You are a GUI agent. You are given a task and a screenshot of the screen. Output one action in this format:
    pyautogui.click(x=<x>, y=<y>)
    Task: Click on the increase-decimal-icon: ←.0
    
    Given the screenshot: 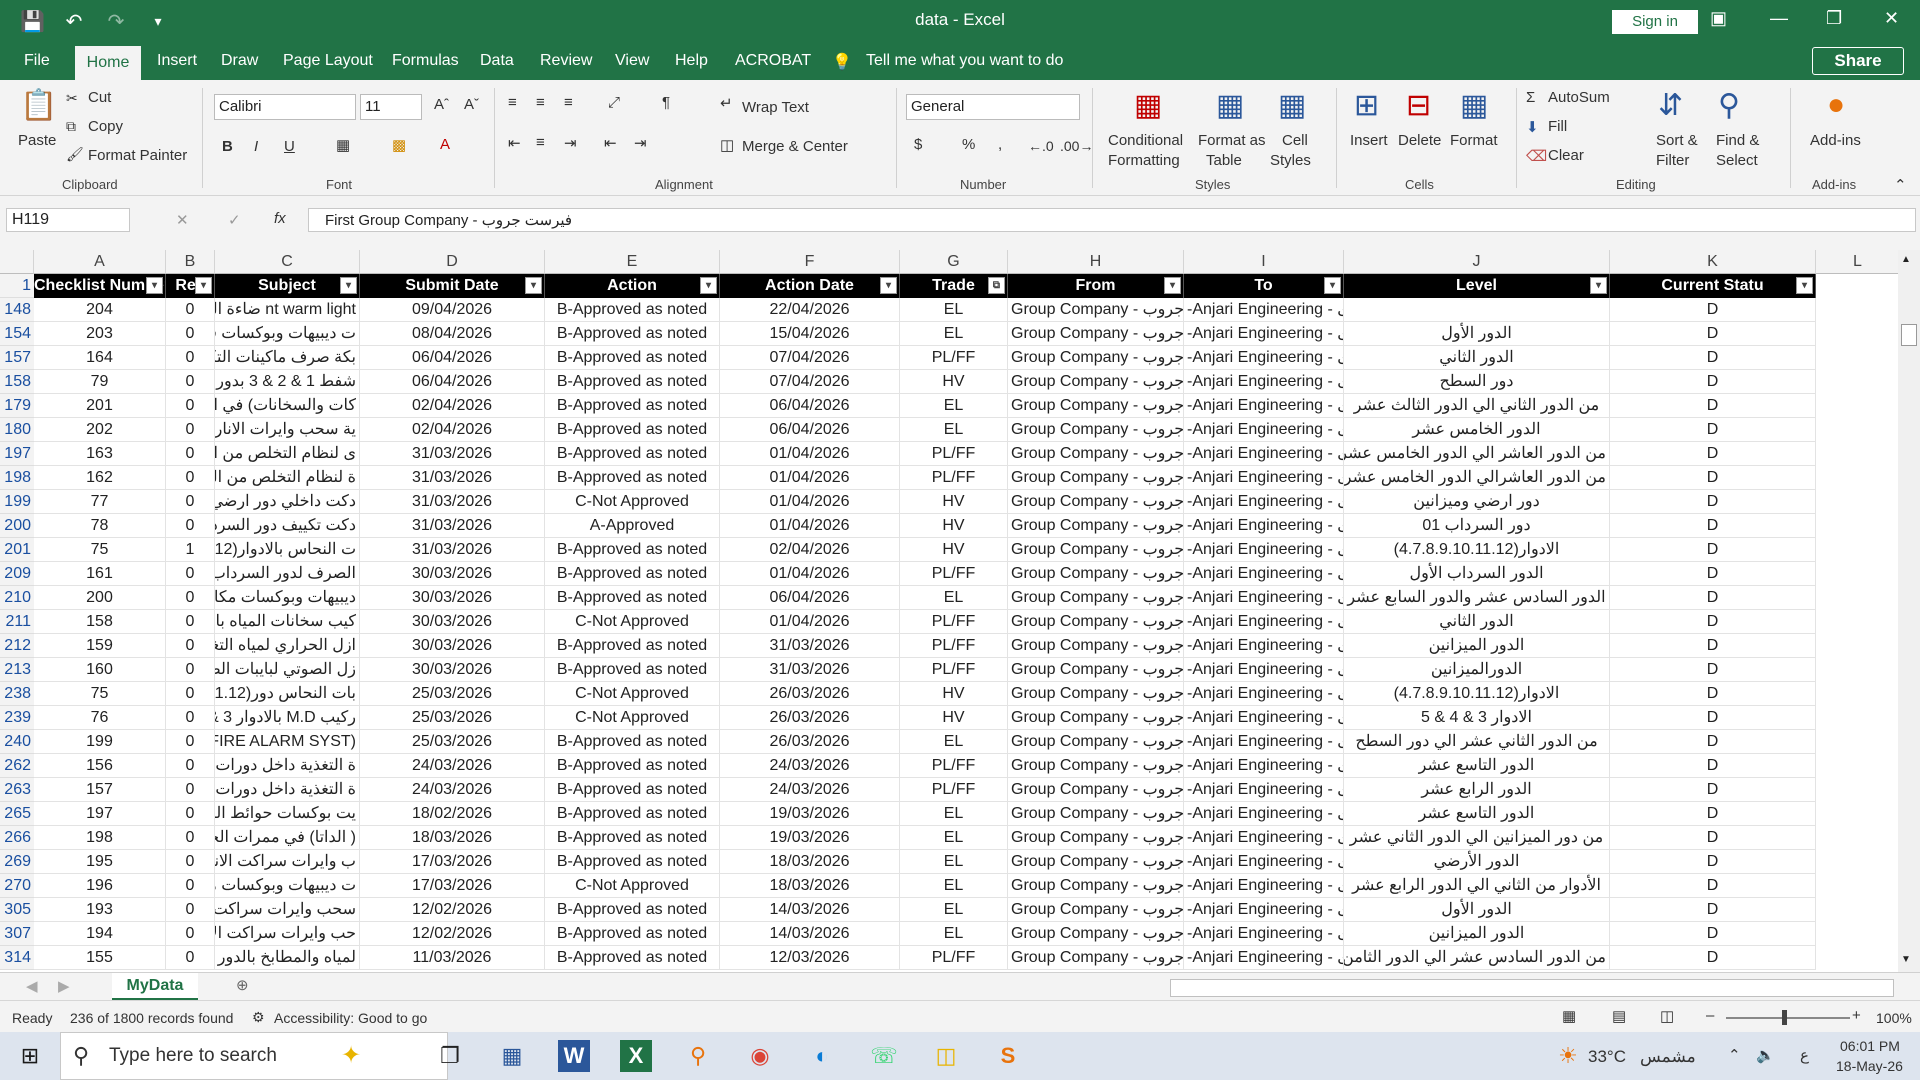 What is the action you would take?
    pyautogui.click(x=1041, y=146)
    